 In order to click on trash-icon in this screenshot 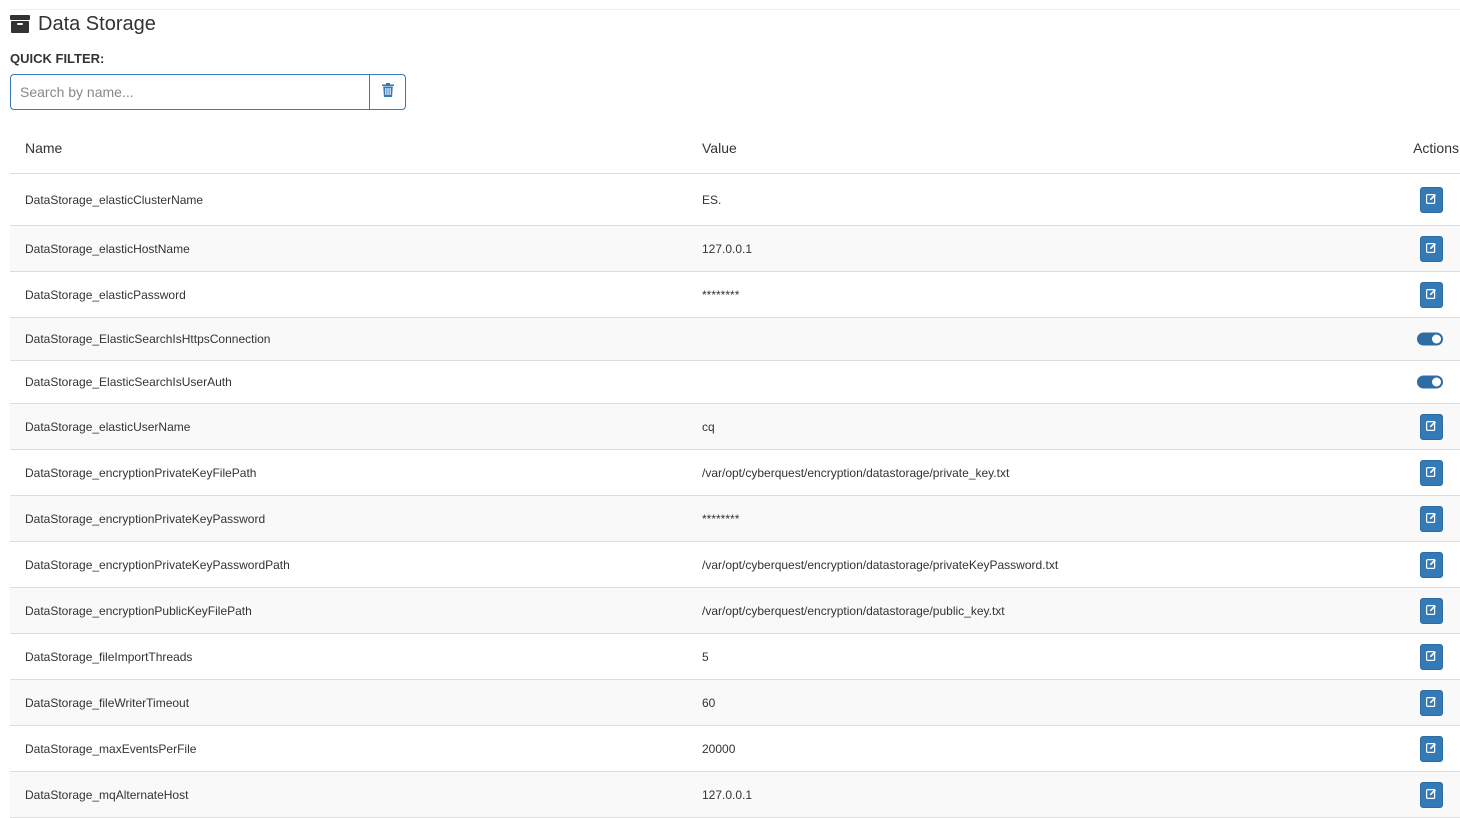, I will do `click(387, 92)`.